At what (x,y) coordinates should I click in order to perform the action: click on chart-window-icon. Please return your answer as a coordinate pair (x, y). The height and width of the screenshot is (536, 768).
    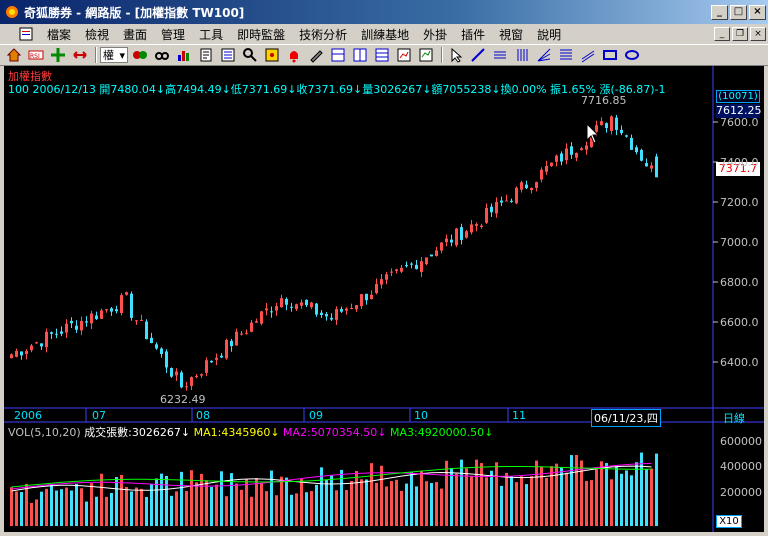
    Looking at the image, I should click on (404, 55).